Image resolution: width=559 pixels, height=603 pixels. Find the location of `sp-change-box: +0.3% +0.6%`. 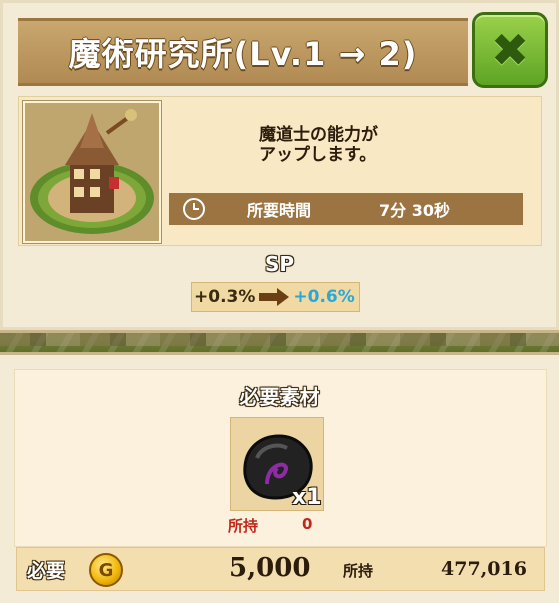

sp-change-box: +0.3% +0.6% is located at coordinates (275, 297).